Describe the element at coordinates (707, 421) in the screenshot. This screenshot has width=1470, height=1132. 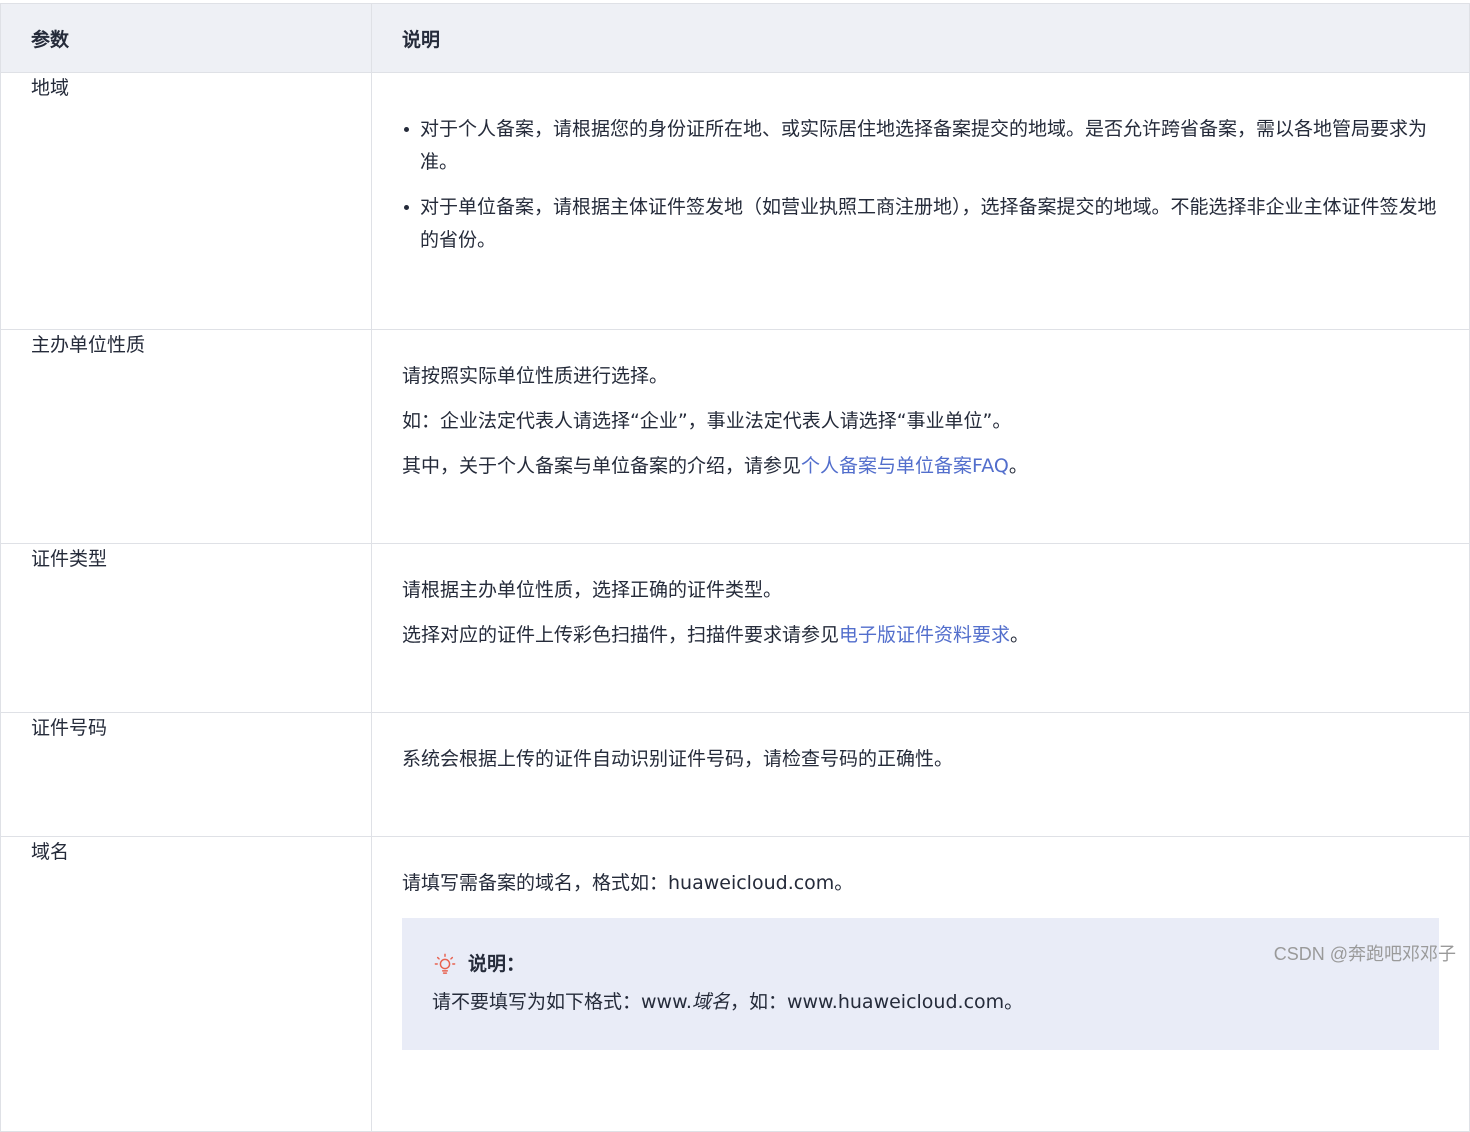
I see `nature-text-2: 如：企业法定代表人请选择“企业”，事业法定代表人请选择“事业单位”。` at that location.